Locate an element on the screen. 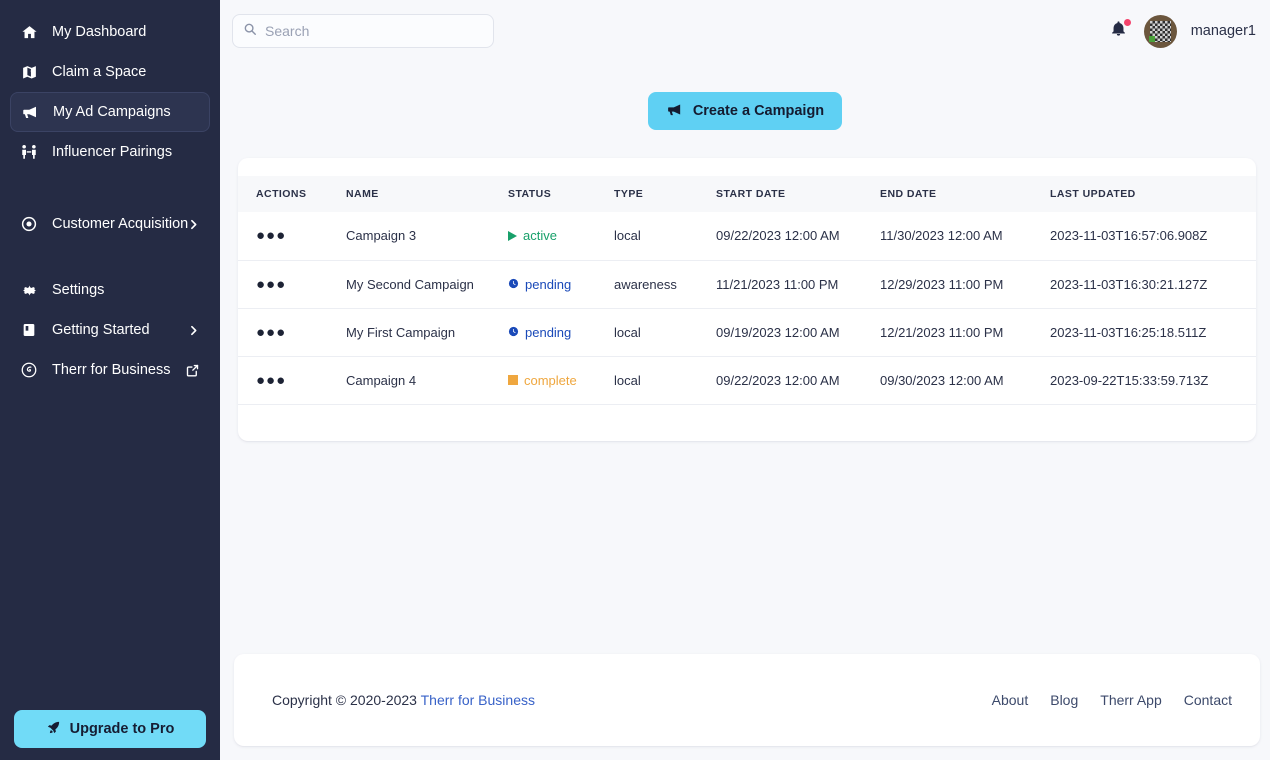 The width and height of the screenshot is (1270, 760). column-header-status: Status is located at coordinates (561, 194).